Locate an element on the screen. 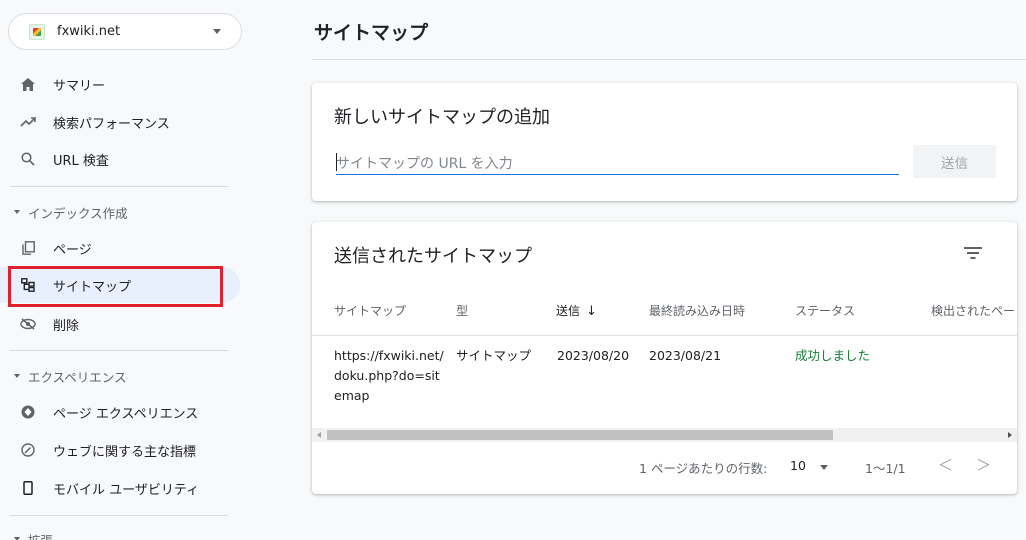 The height and width of the screenshot is (540, 1026). scroll-right-icon is located at coordinates (1010, 435).